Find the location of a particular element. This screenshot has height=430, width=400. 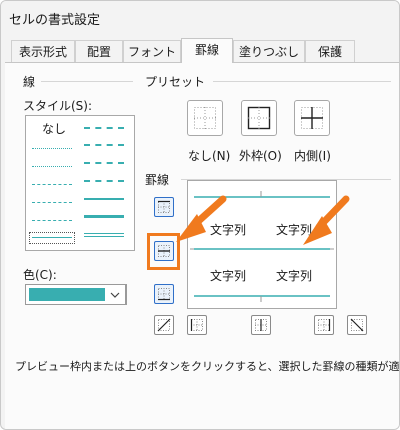

border-left-button is located at coordinates (197, 325).